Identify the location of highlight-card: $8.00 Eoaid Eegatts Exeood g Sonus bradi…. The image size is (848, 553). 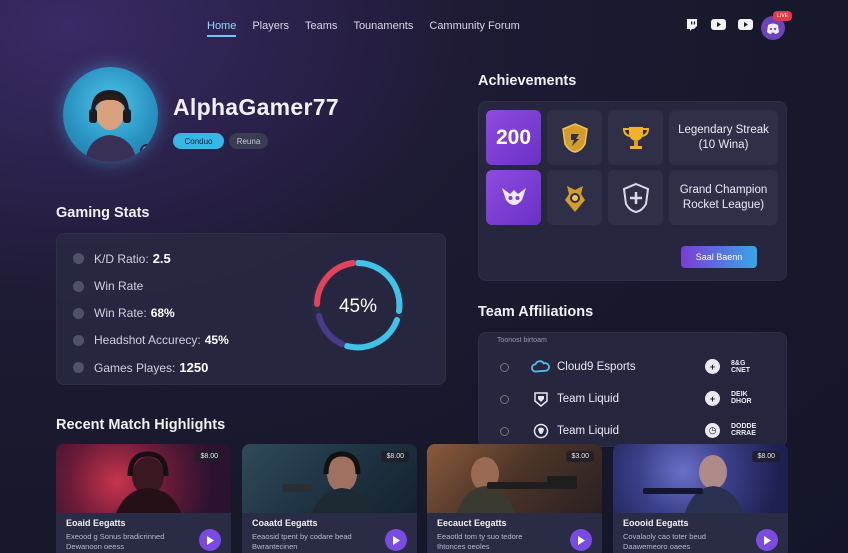
(143, 498).